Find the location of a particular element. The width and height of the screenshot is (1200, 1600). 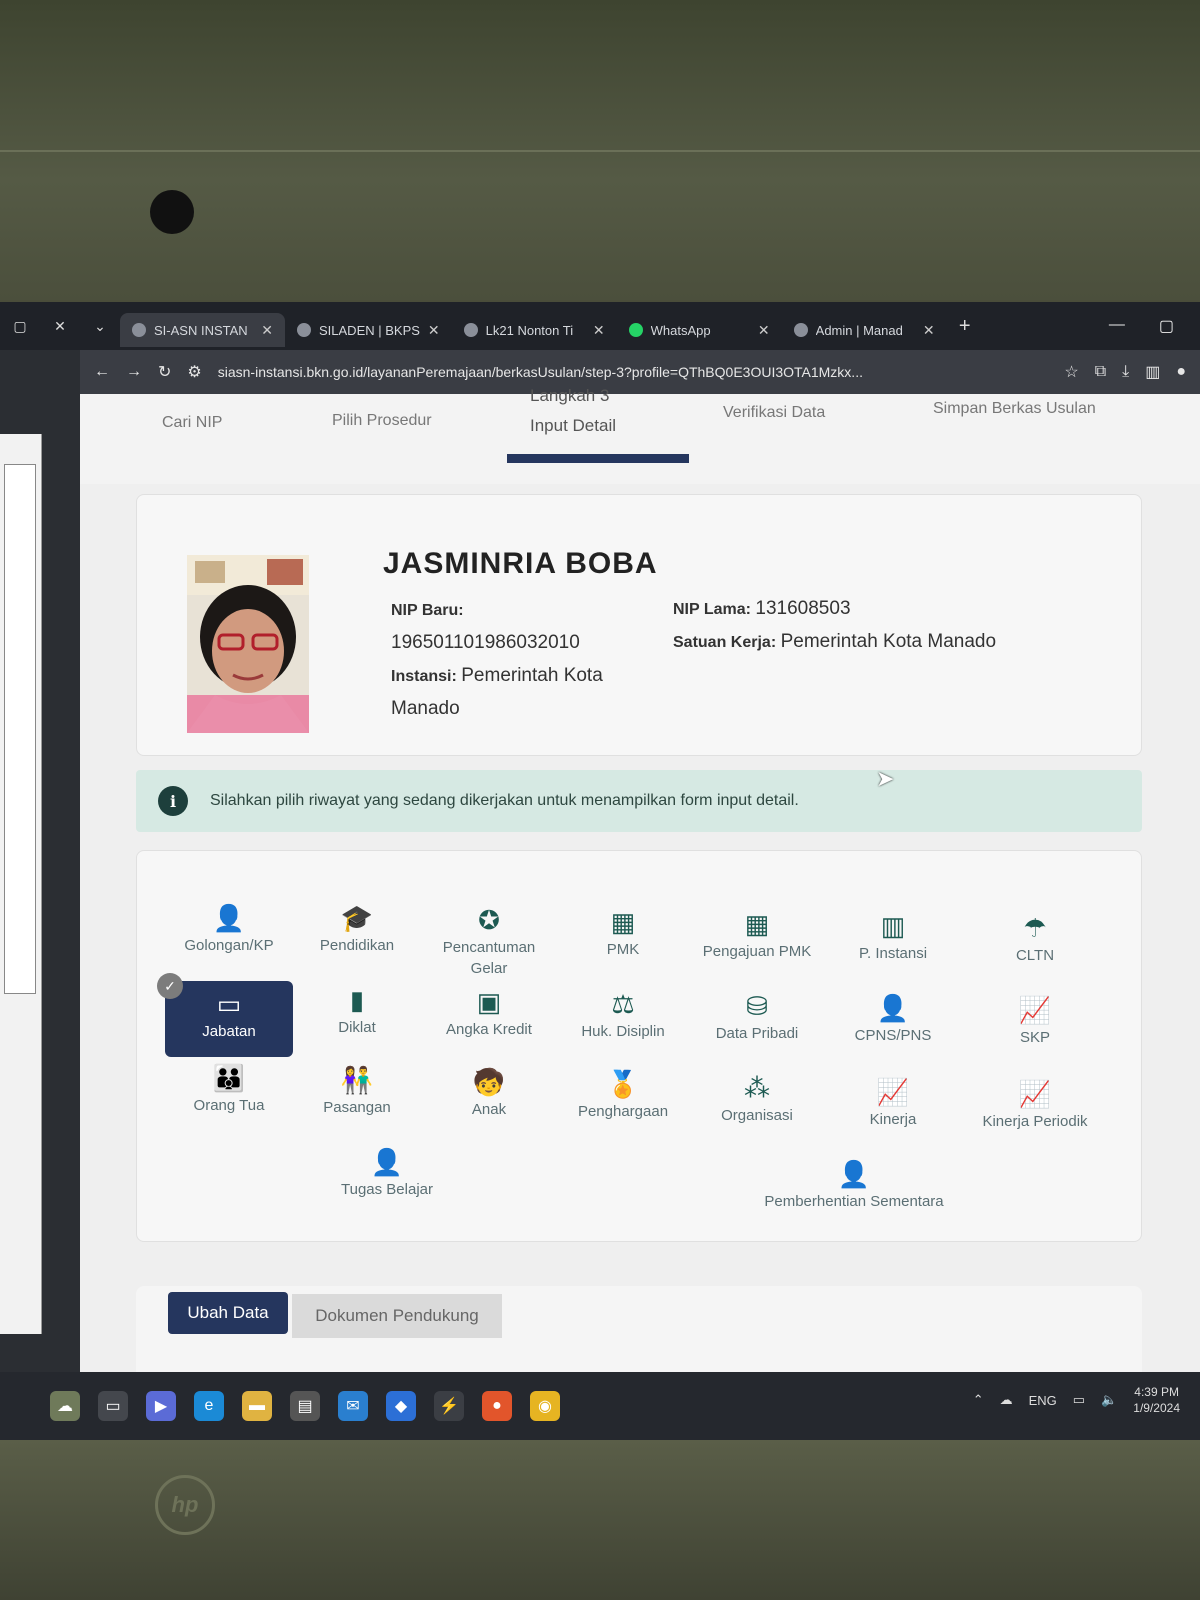

tab-label: SILADEN | BKPS is located at coordinates (369, 330).